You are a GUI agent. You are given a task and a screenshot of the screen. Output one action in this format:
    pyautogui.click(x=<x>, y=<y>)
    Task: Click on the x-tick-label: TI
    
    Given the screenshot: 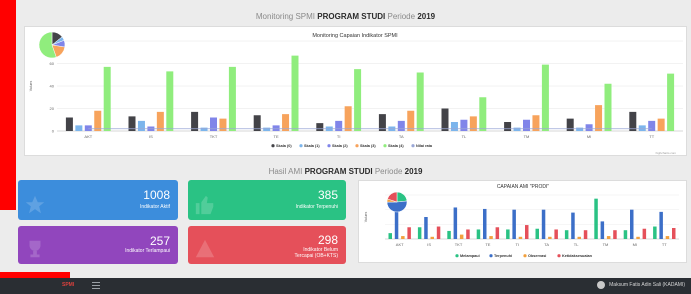 What is the action you would take?
    pyautogui.click(x=339, y=136)
    